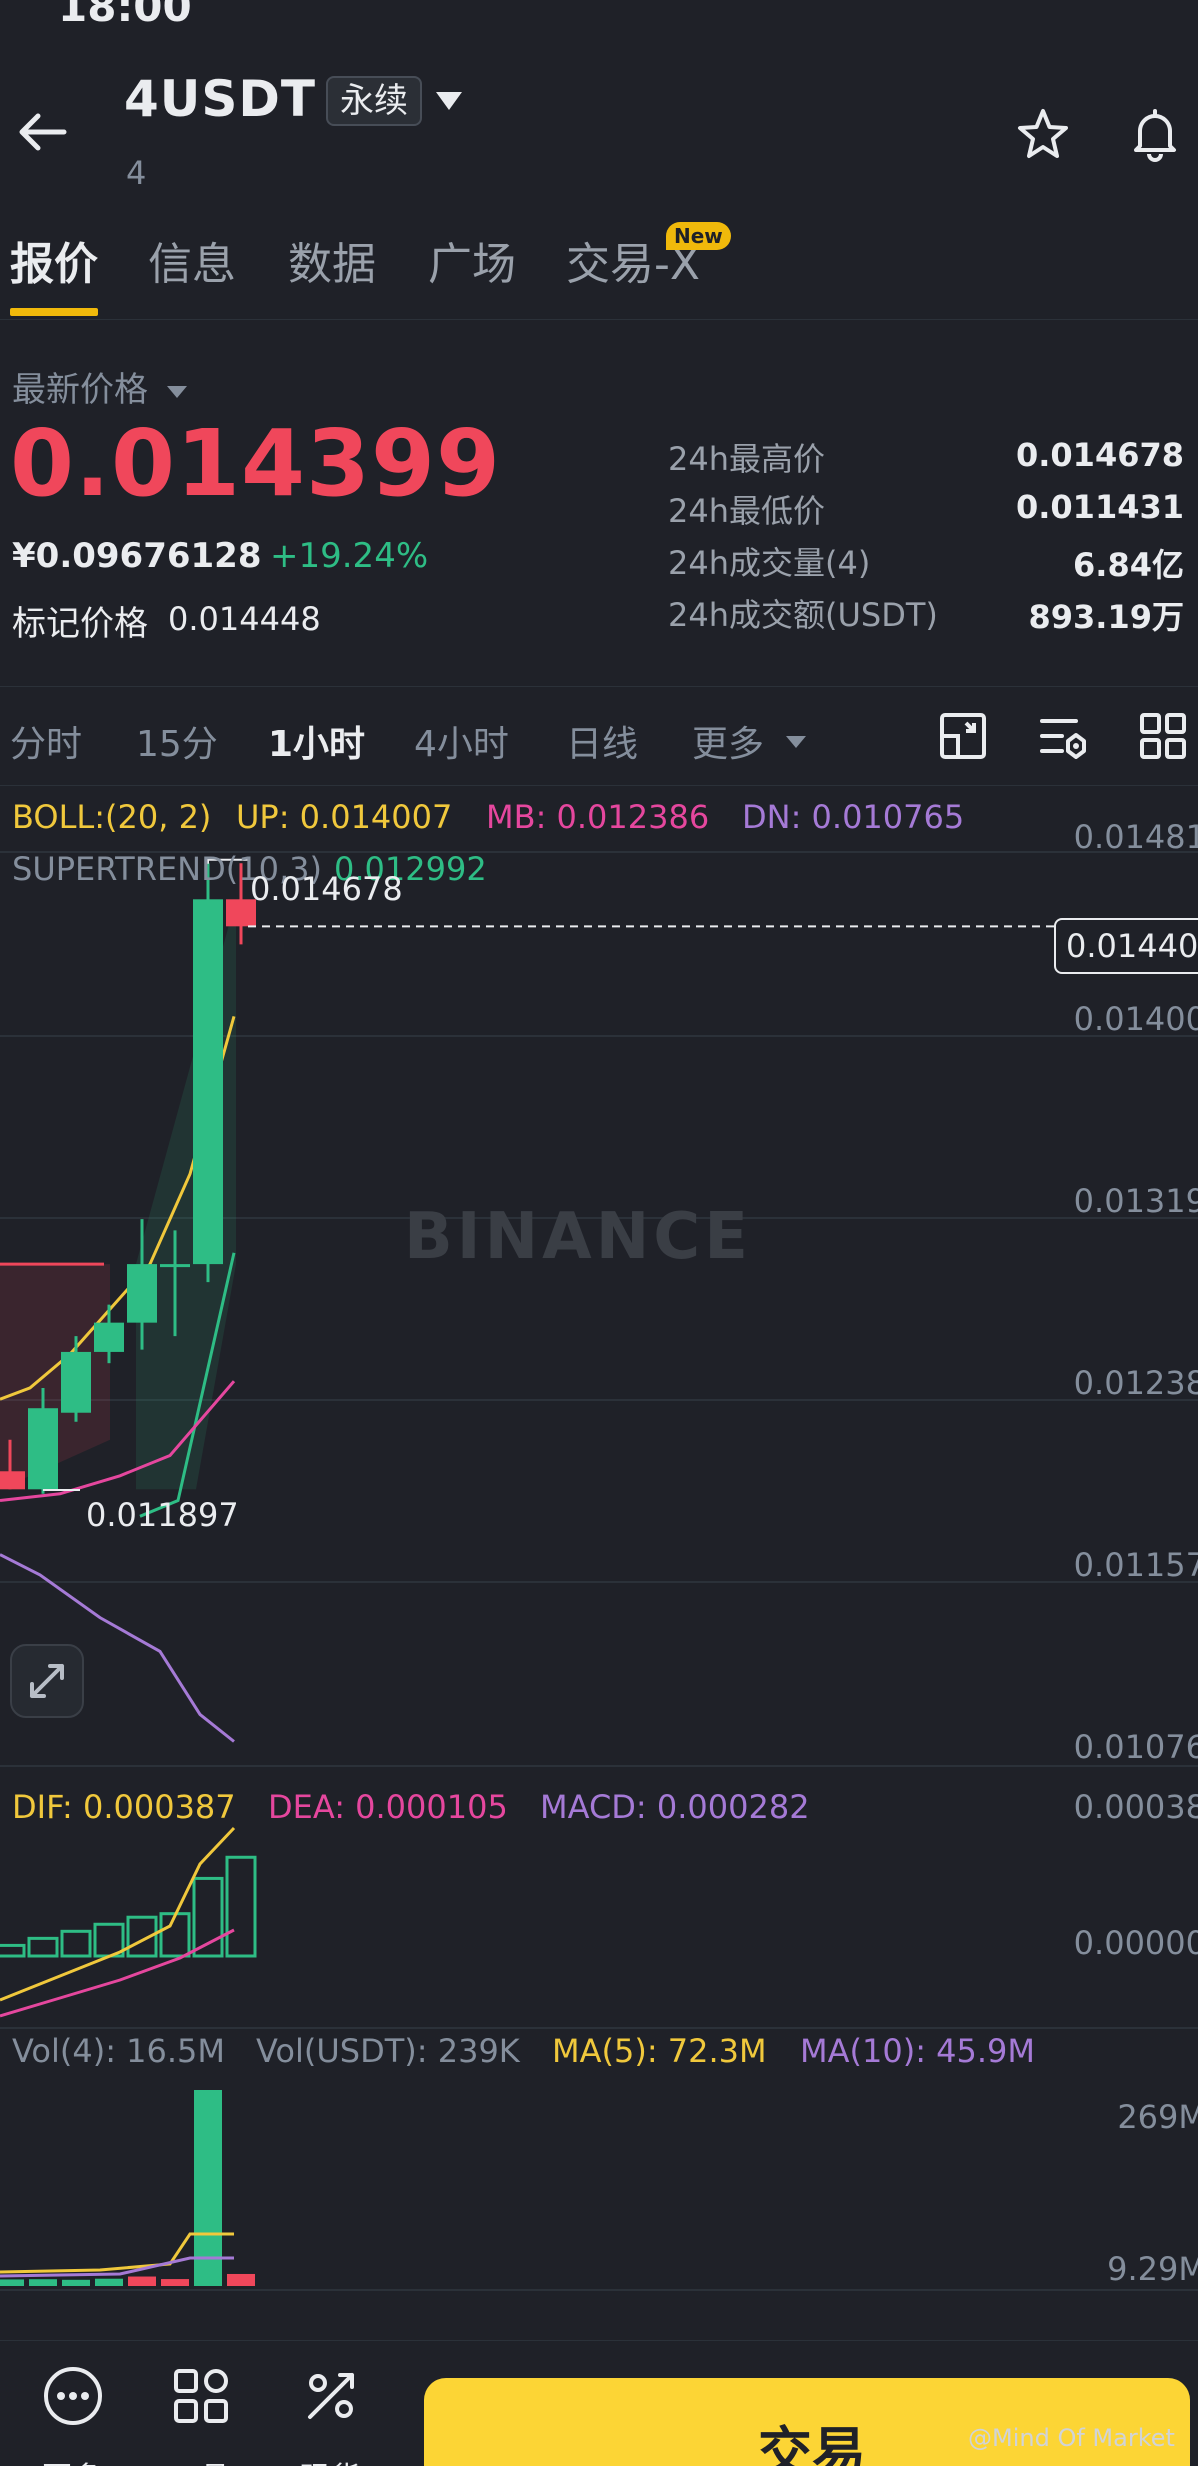  Describe the element at coordinates (803, 615) in the screenshot. I see `stat-label-turnover: 24h成交额(USDT)` at that location.